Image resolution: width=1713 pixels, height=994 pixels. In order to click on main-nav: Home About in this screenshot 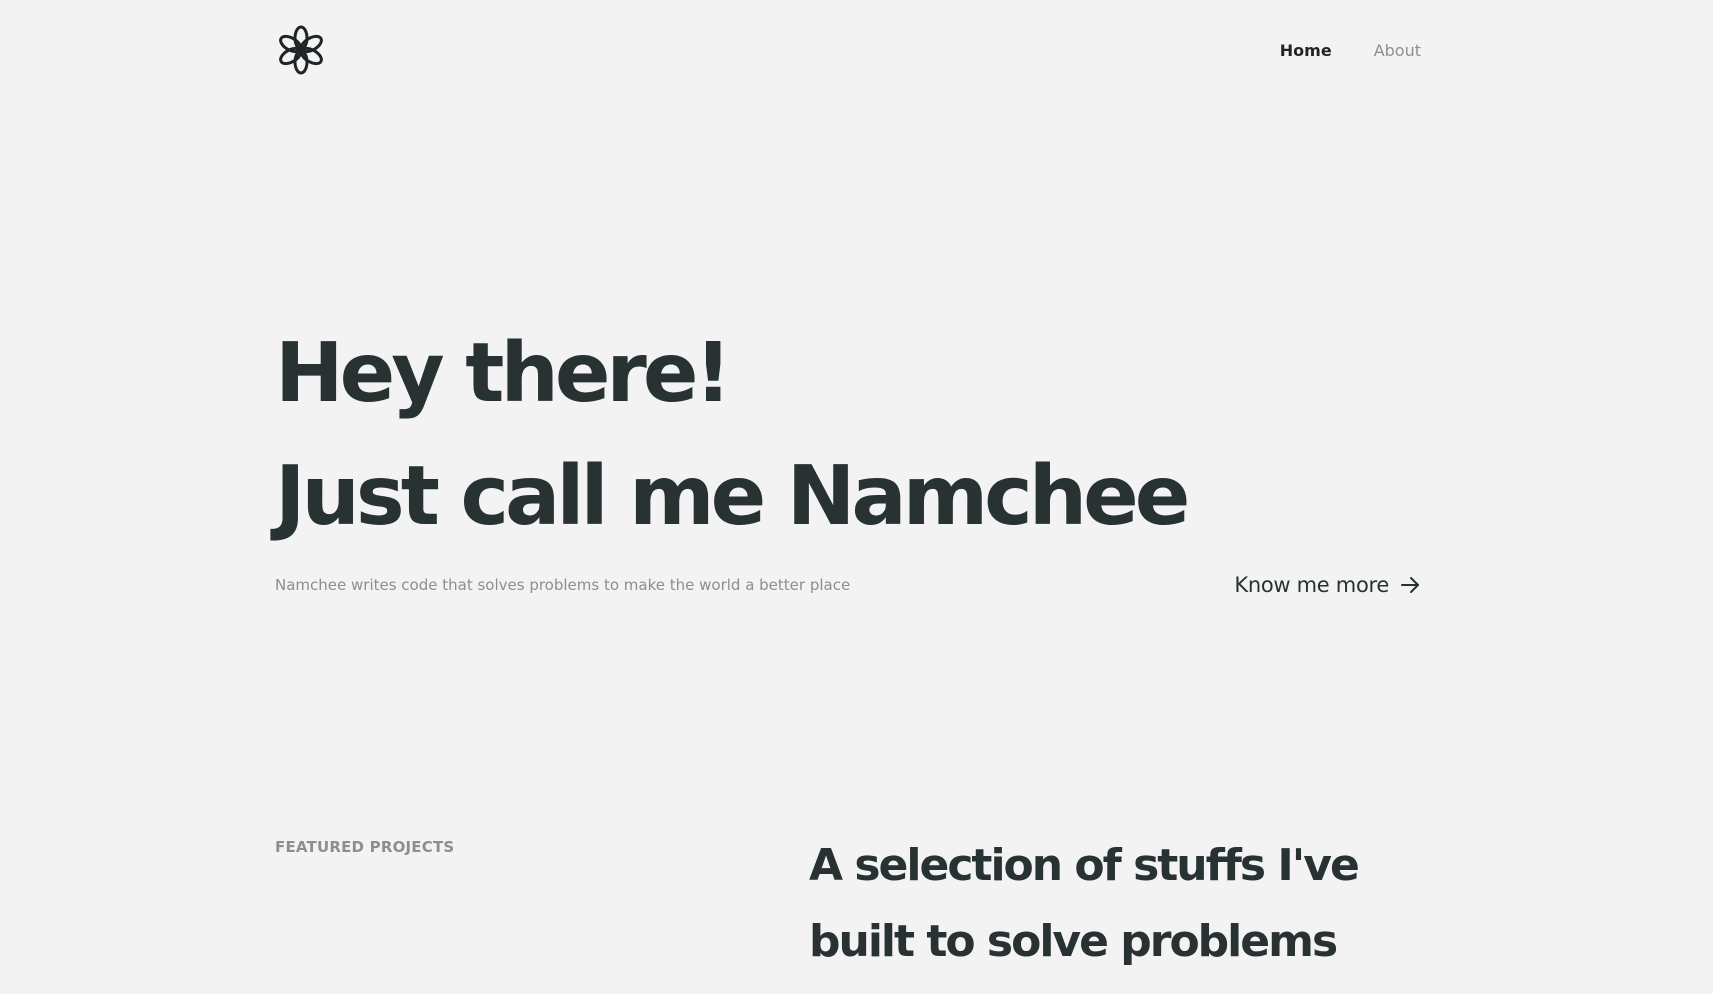, I will do `click(1350, 50)`.